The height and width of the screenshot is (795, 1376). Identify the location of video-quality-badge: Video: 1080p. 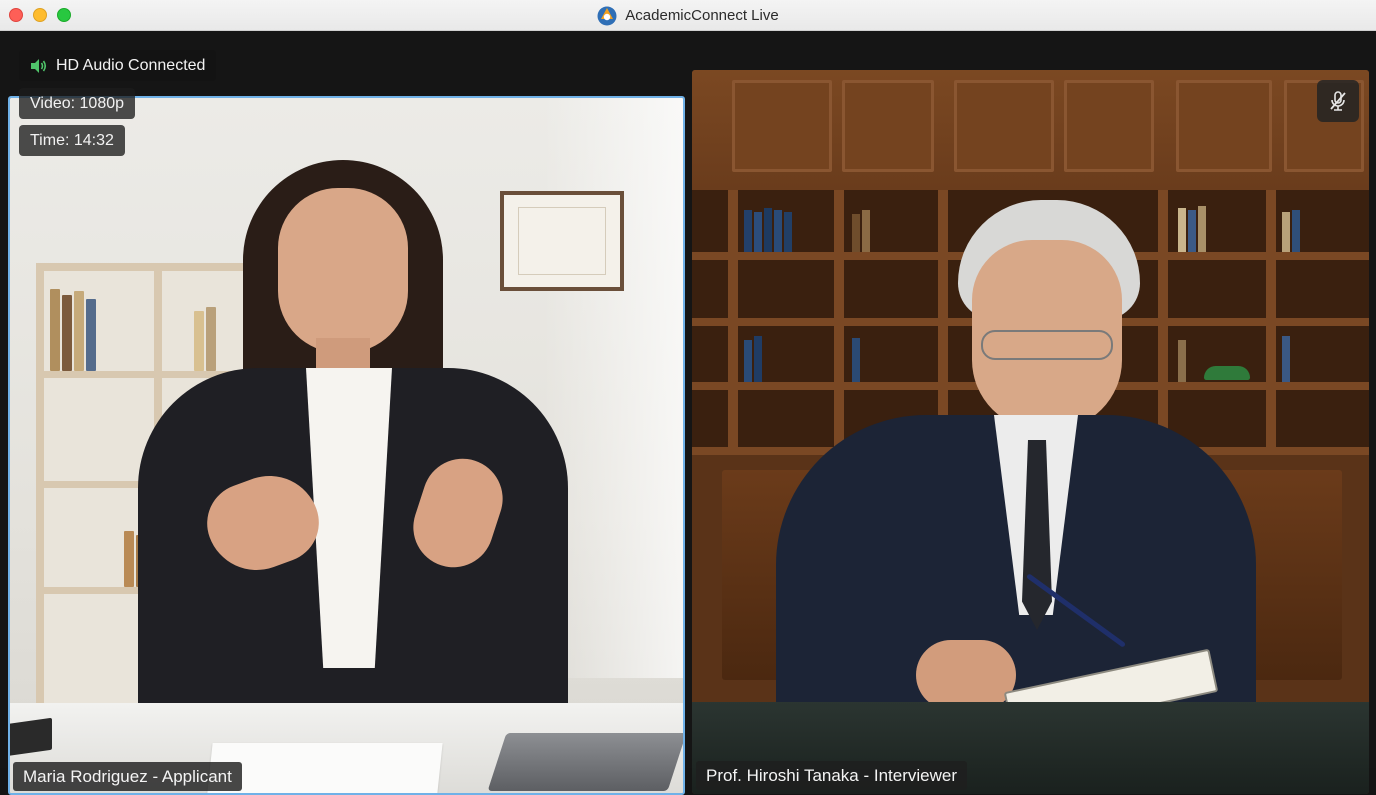
(77, 103).